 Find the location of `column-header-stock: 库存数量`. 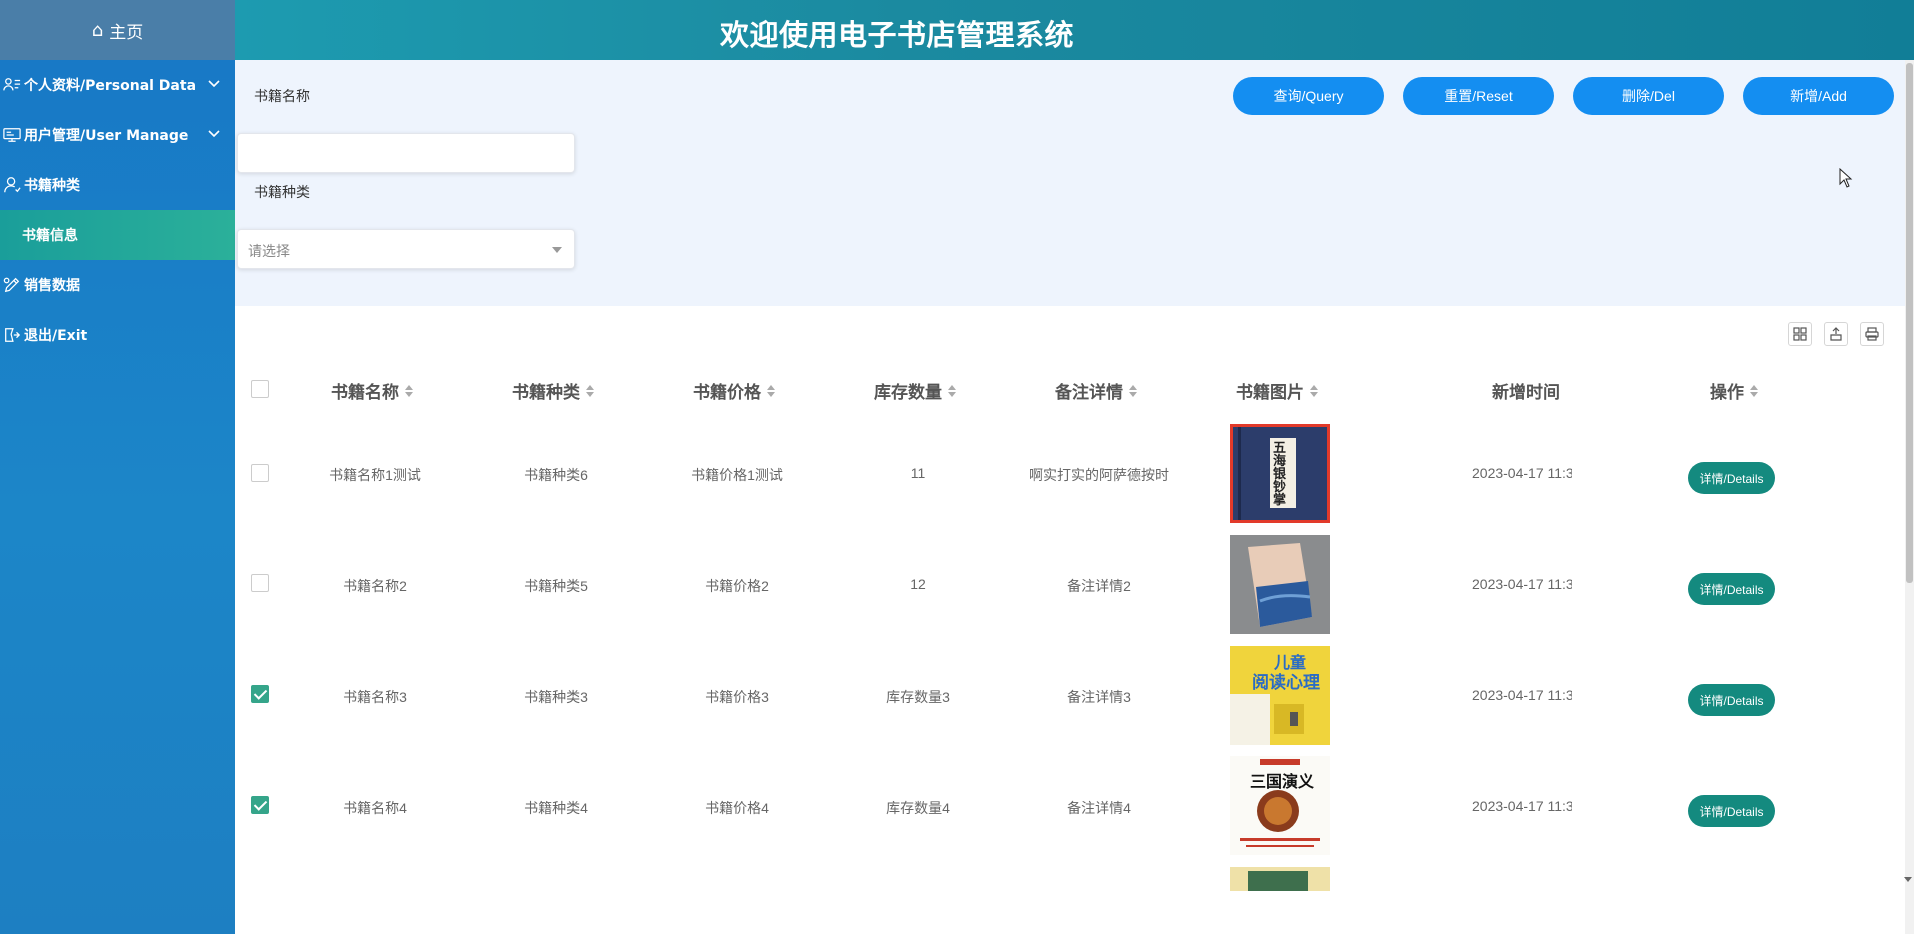

column-header-stock: 库存数量 is located at coordinates (915, 390).